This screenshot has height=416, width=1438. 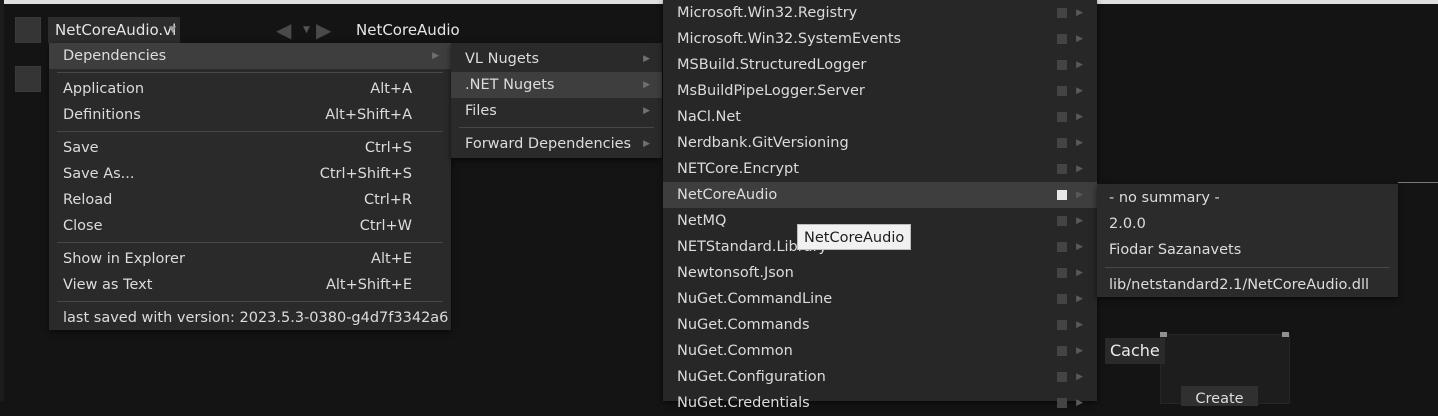 What do you see at coordinates (880, 325) in the screenshot?
I see `nuget-item: NuGet.Commands ▶` at bounding box center [880, 325].